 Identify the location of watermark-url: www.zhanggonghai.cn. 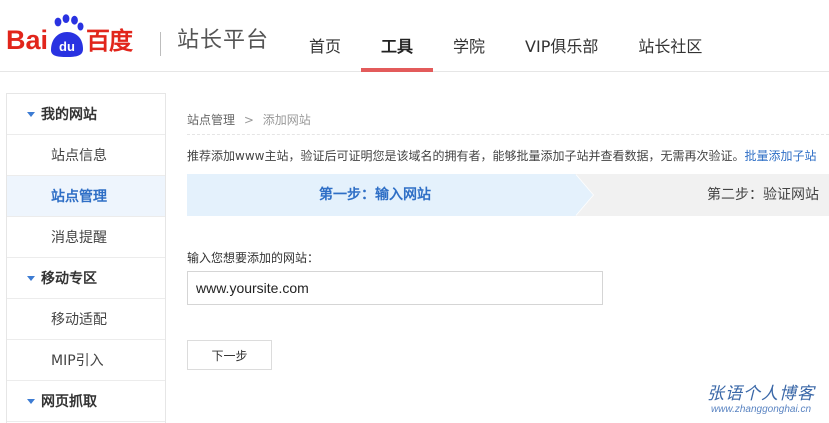
(761, 409).